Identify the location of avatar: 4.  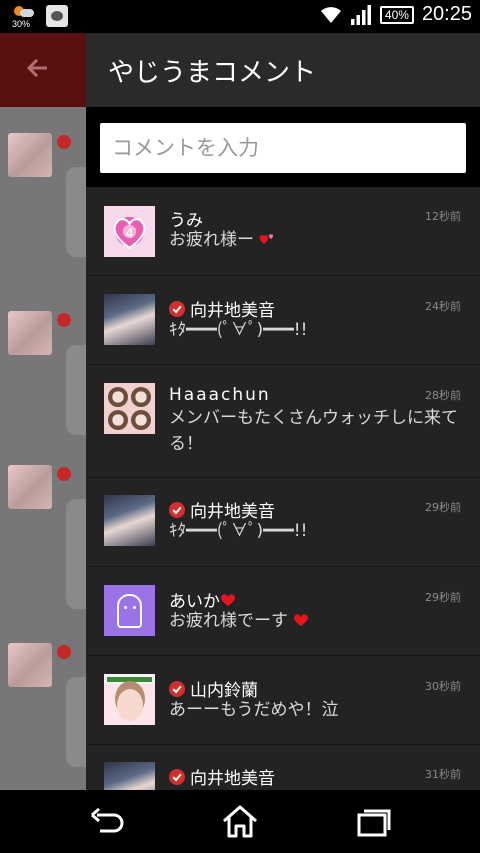
(129, 231).